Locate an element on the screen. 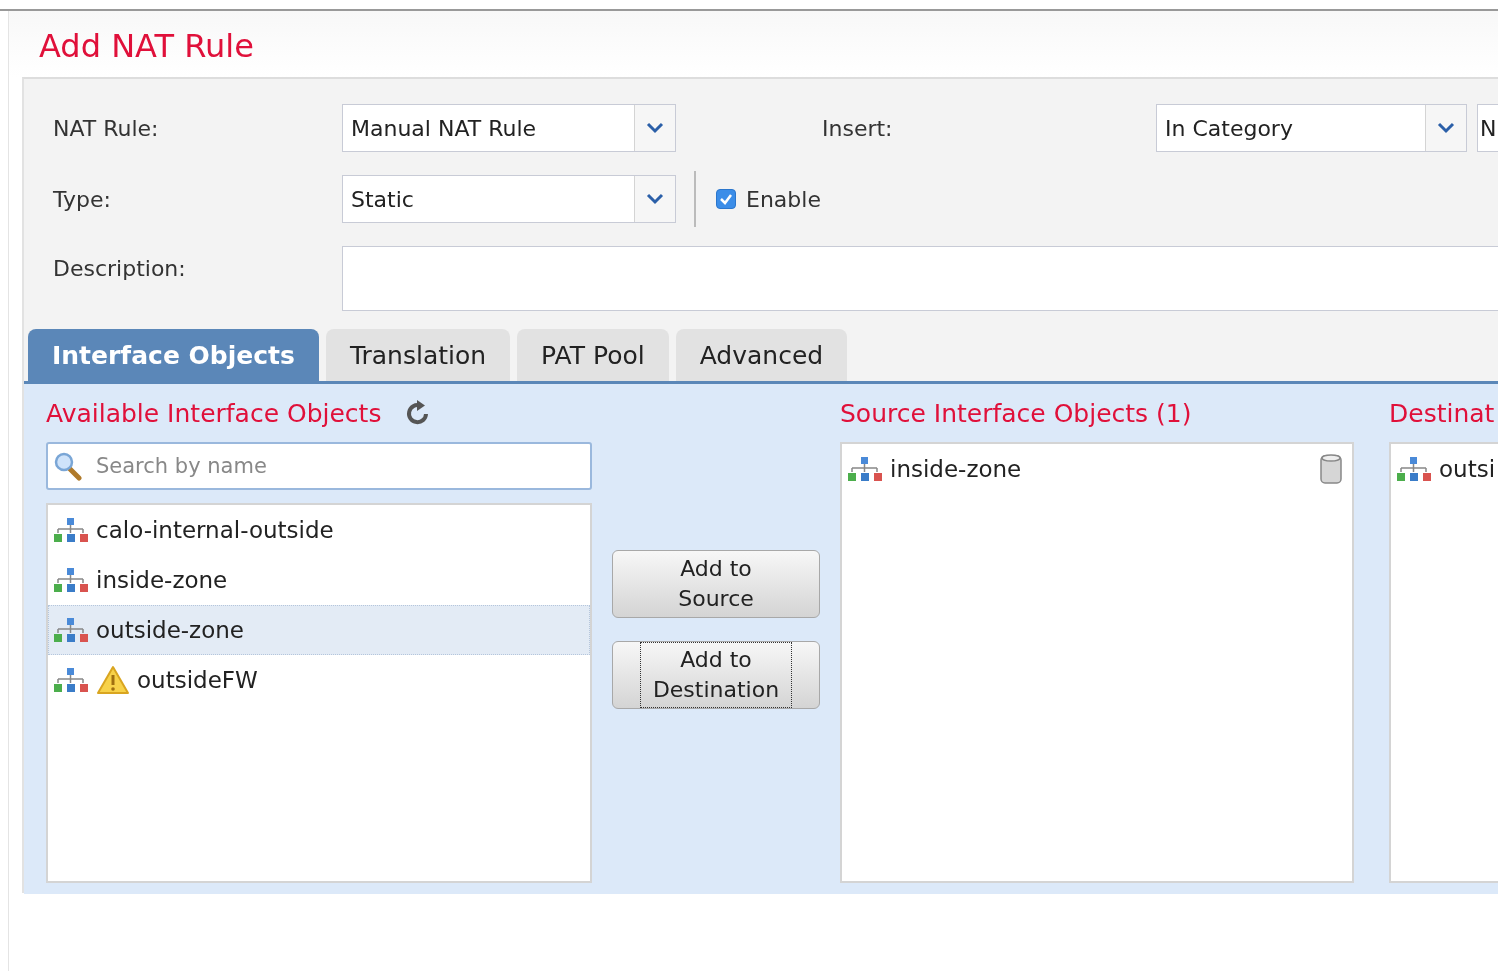 The height and width of the screenshot is (971, 1498). section-heading: Available Interface Objects is located at coordinates (214, 413).